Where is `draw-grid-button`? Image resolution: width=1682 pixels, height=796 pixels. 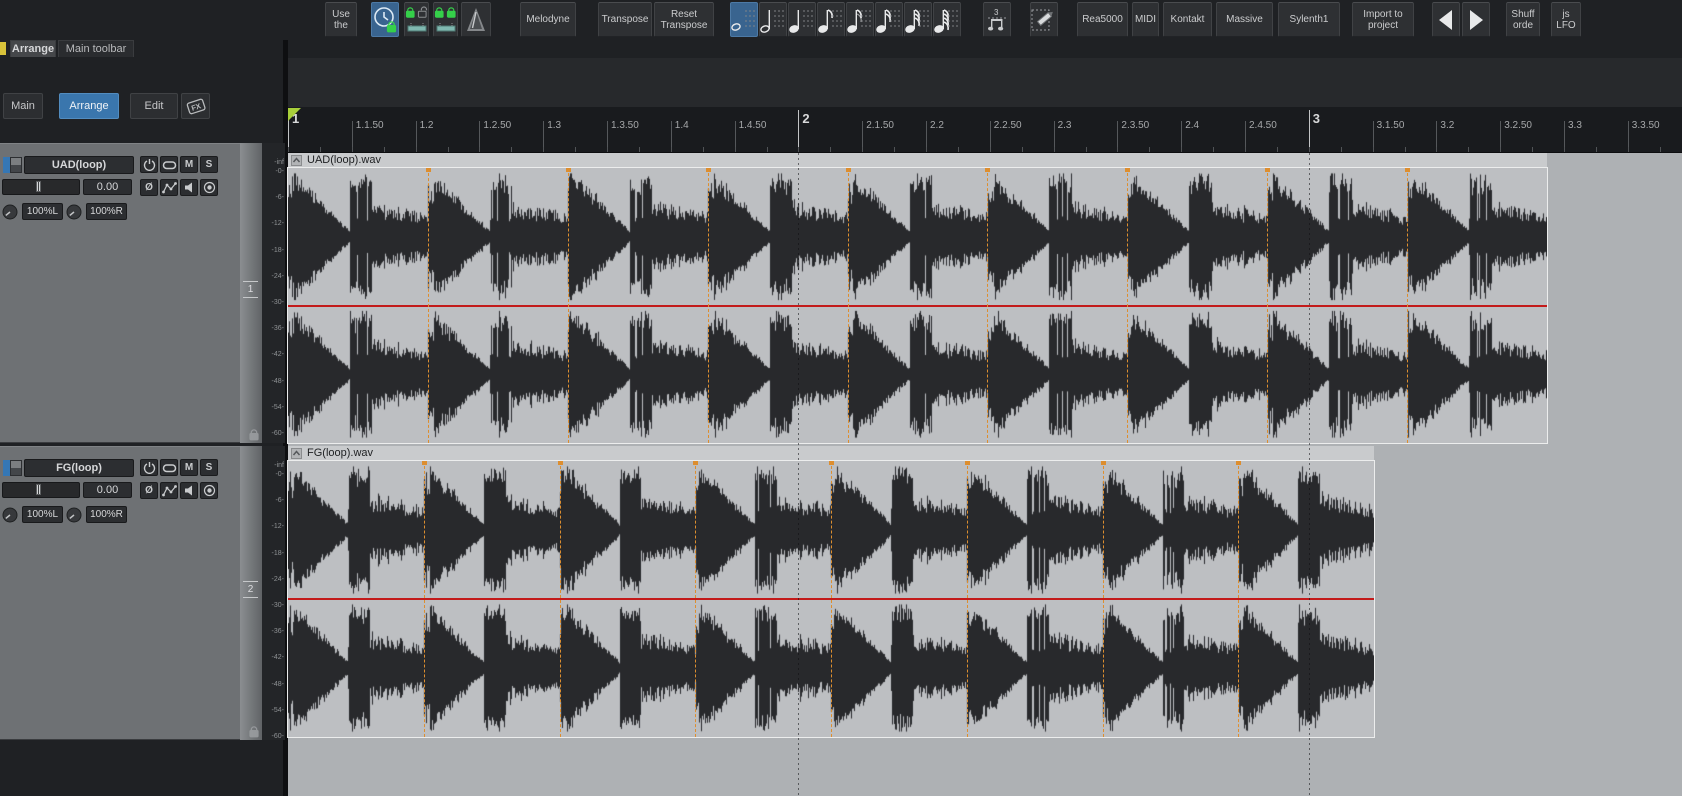
draw-grid-button is located at coordinates (1044, 19).